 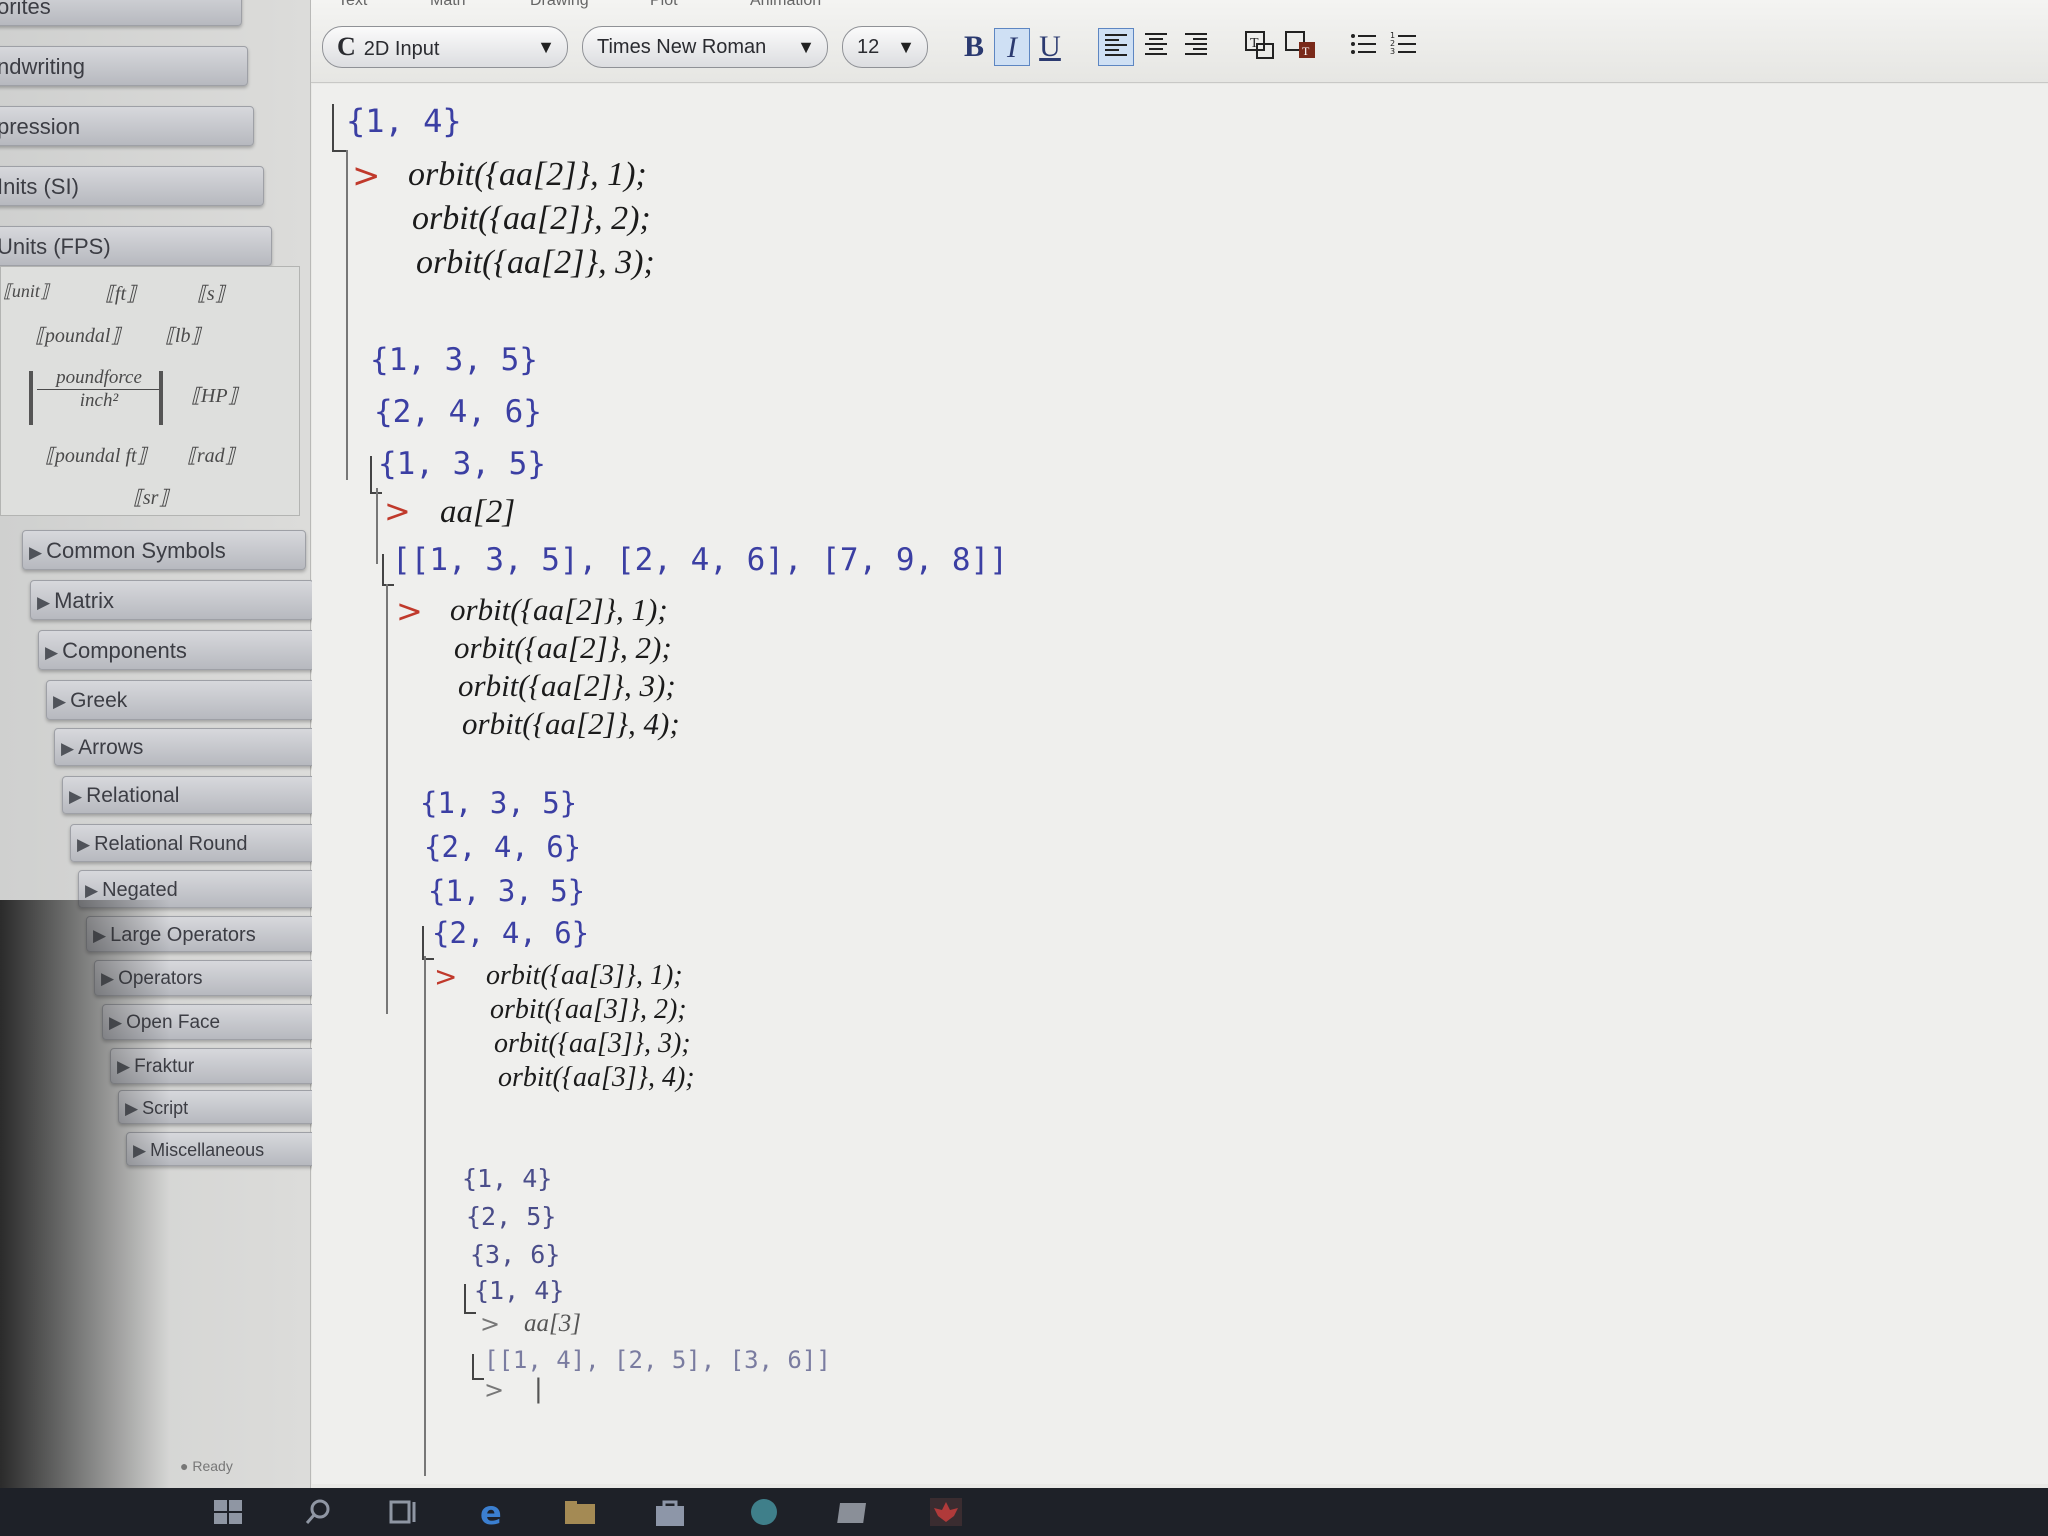 What do you see at coordinates (1260, 47) in the screenshot?
I see `text-box-button: T` at bounding box center [1260, 47].